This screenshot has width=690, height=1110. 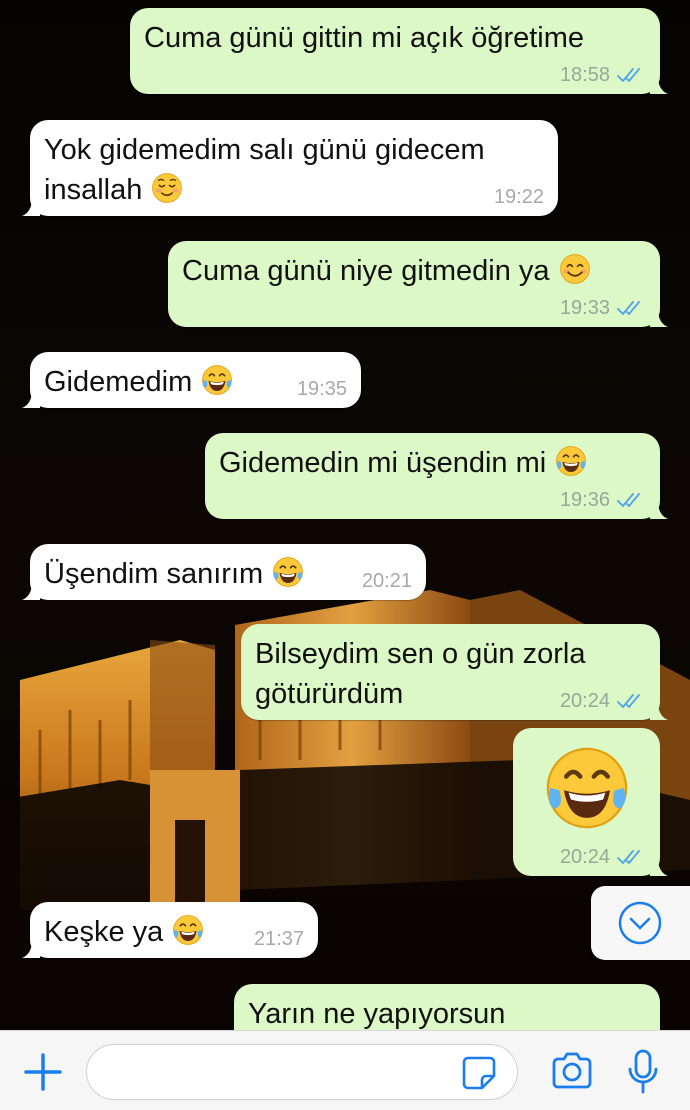 I want to click on message-text, so click(x=586, y=788).